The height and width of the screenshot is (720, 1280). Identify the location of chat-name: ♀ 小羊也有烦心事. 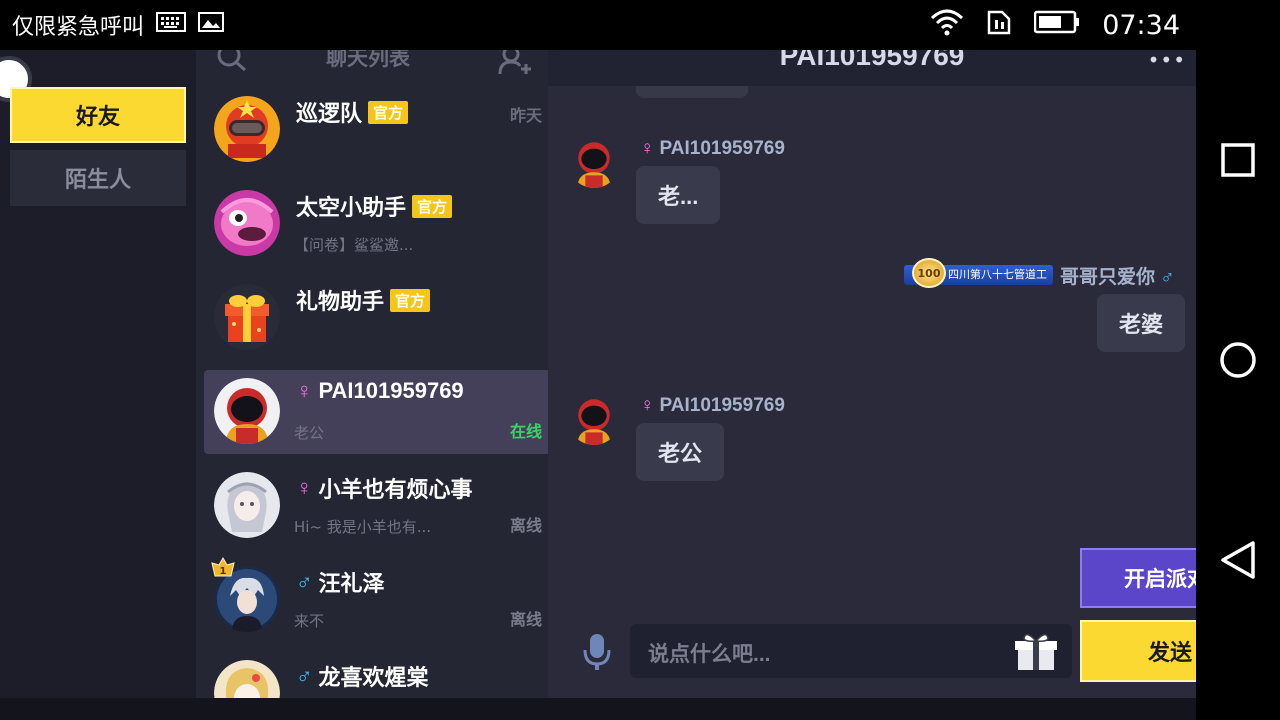
(384, 488).